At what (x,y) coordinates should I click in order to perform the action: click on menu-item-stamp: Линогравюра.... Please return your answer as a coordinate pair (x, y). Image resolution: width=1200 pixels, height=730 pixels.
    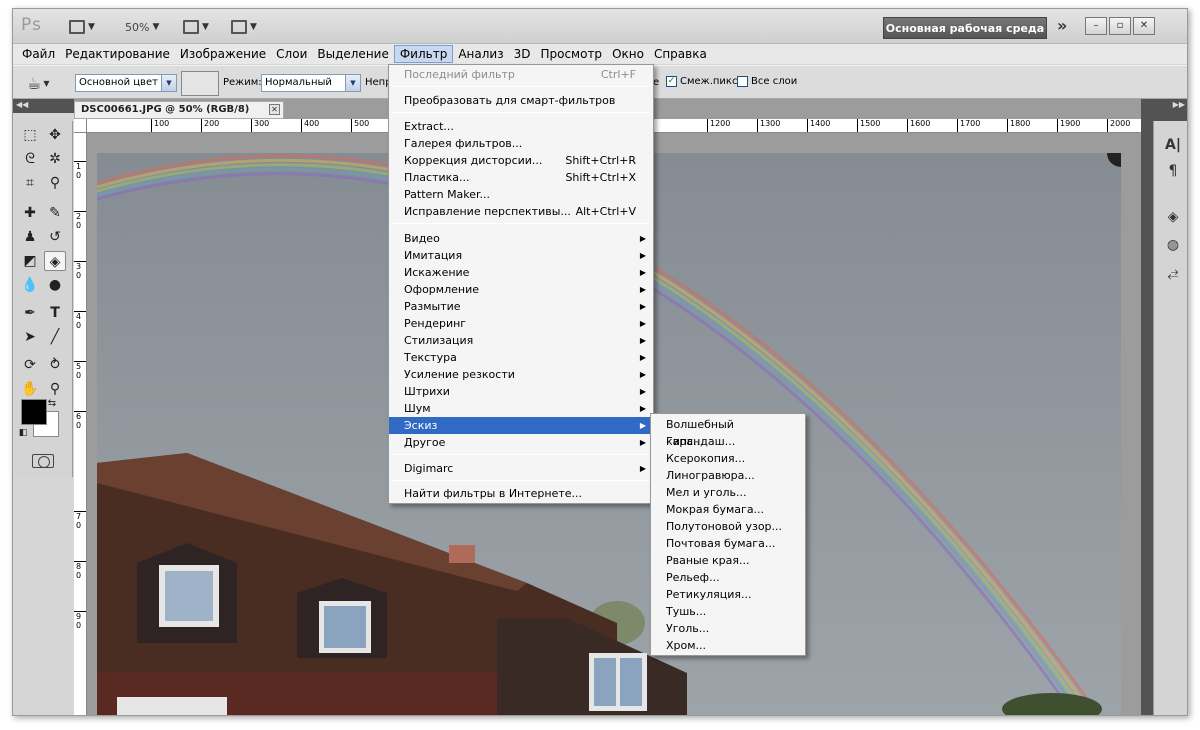
    Looking at the image, I should click on (728, 475).